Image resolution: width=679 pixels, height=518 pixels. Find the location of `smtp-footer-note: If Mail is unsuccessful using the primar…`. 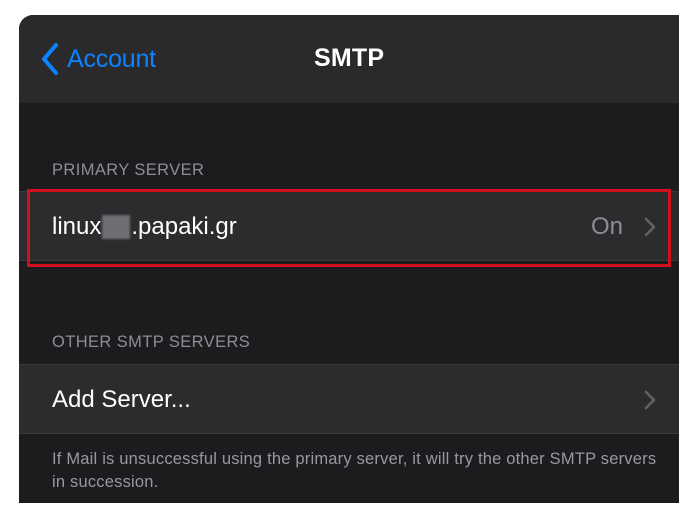

smtp-footer-note: If Mail is unsuccessful using the primar… is located at coordinates (354, 470).